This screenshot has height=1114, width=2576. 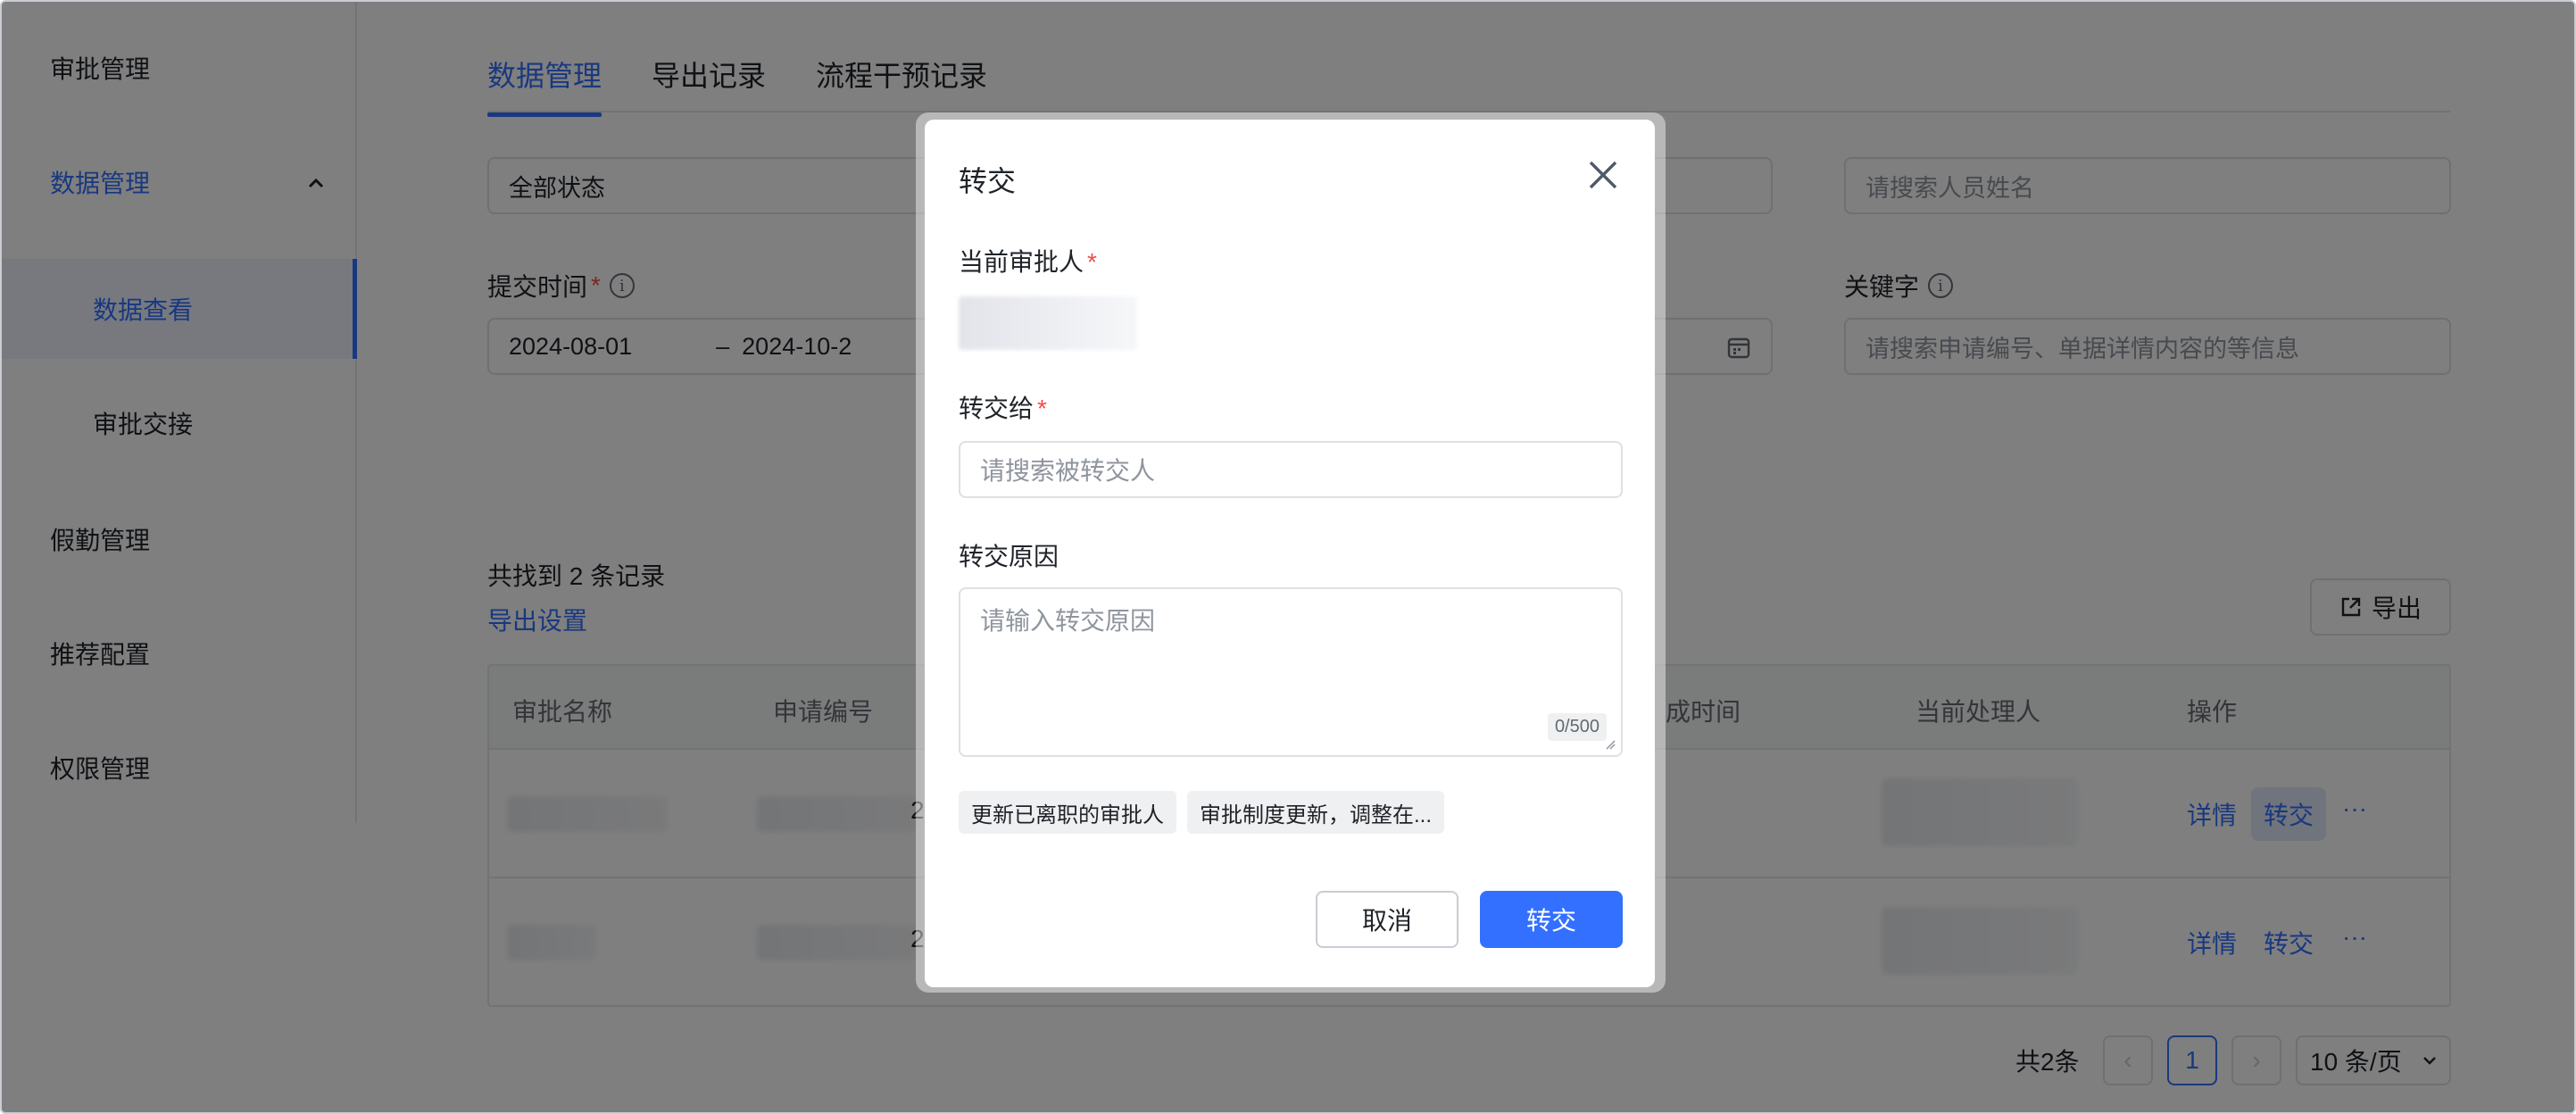 What do you see at coordinates (1577, 727) in the screenshot?
I see `char-counter: 0/500` at bounding box center [1577, 727].